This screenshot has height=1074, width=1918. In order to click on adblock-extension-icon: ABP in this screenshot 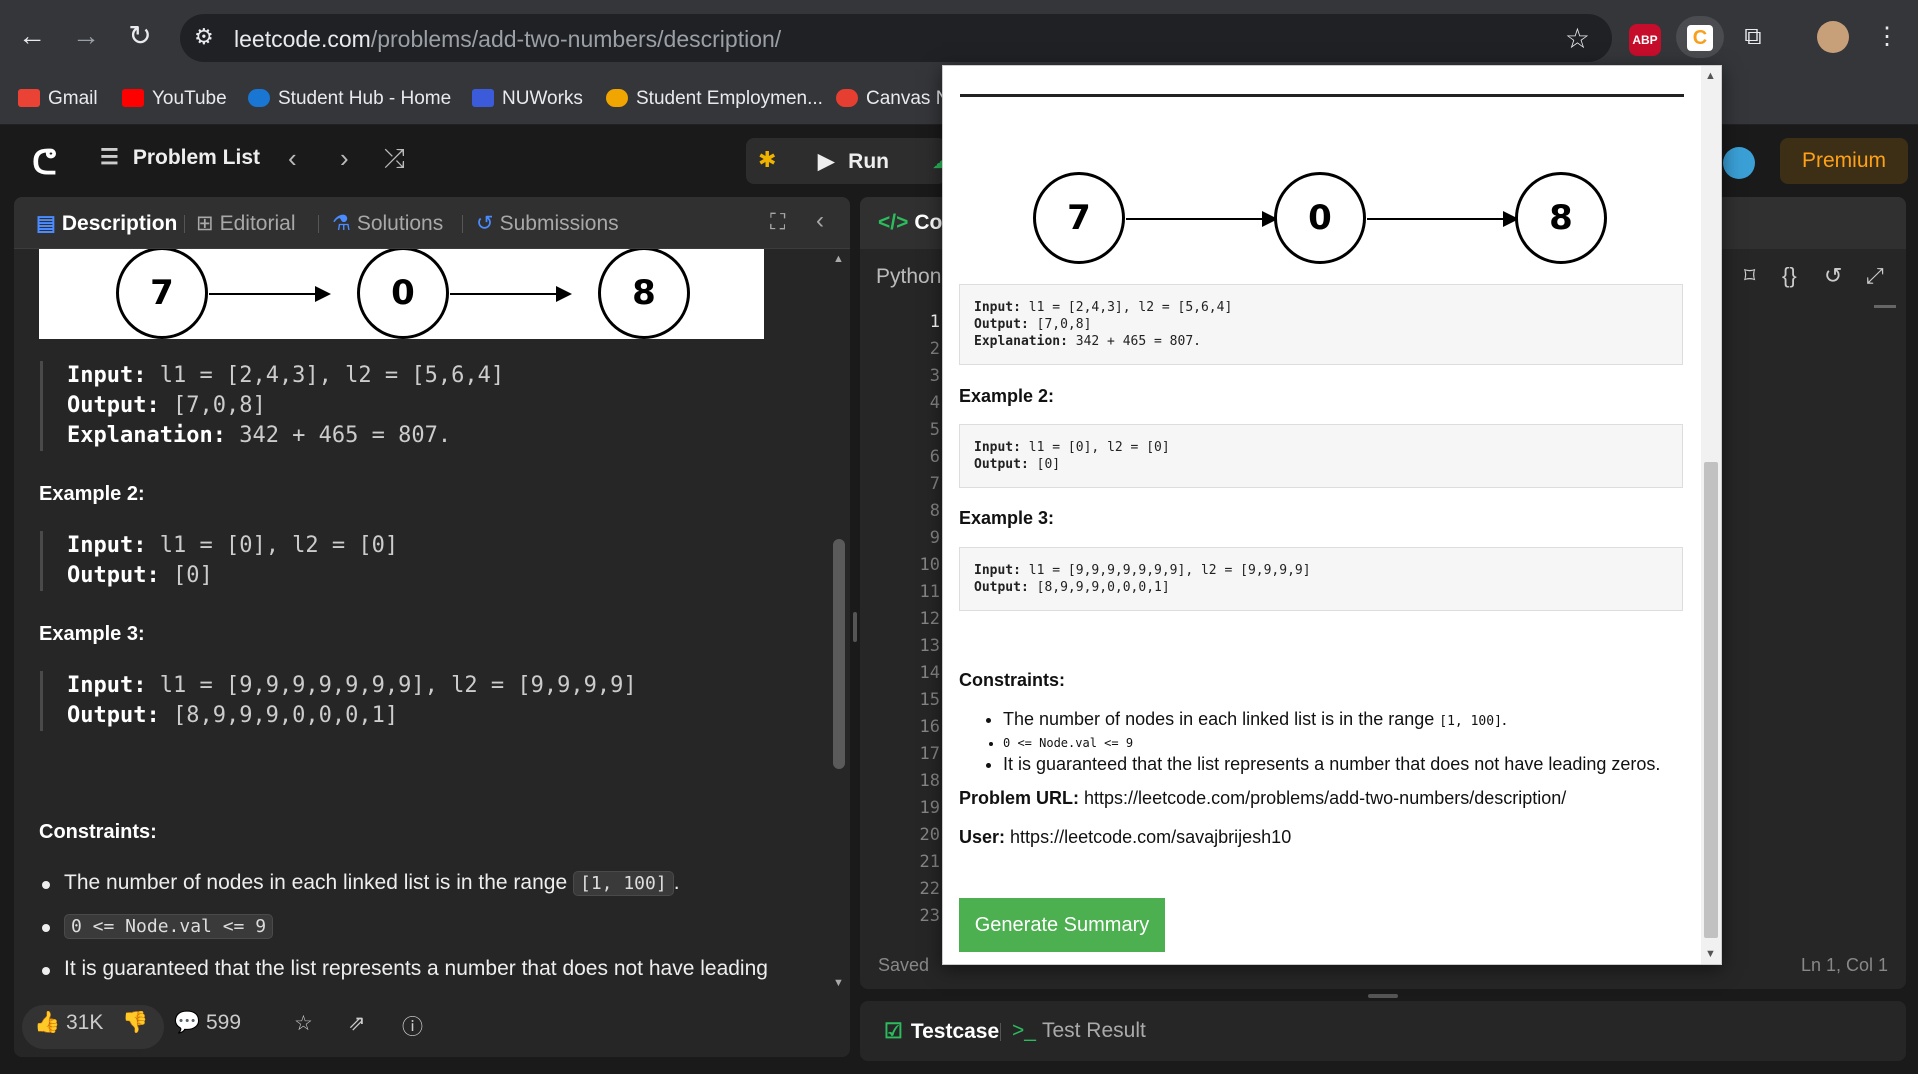, I will do `click(1645, 37)`.